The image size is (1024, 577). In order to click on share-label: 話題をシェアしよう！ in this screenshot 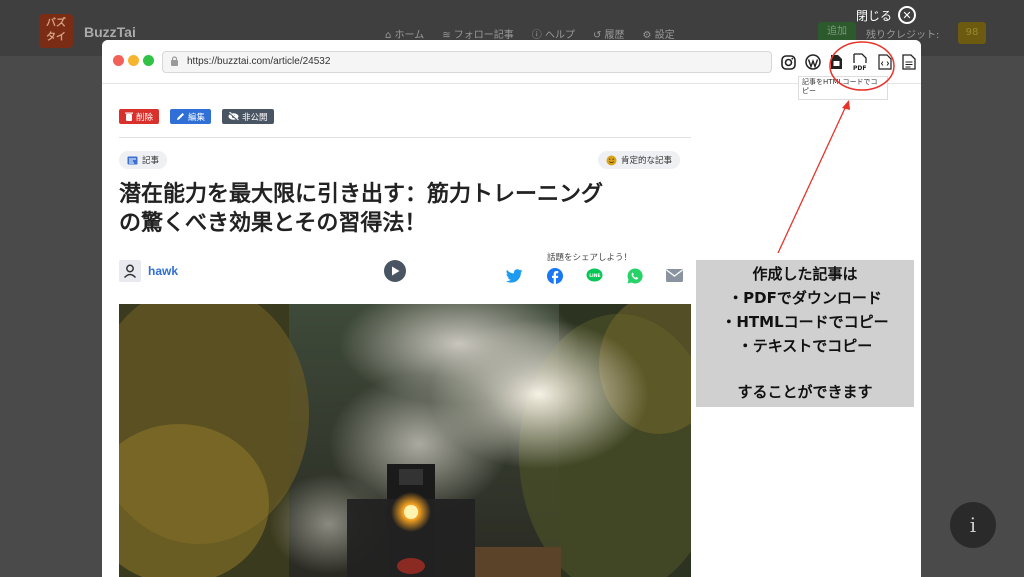, I will do `click(590, 258)`.